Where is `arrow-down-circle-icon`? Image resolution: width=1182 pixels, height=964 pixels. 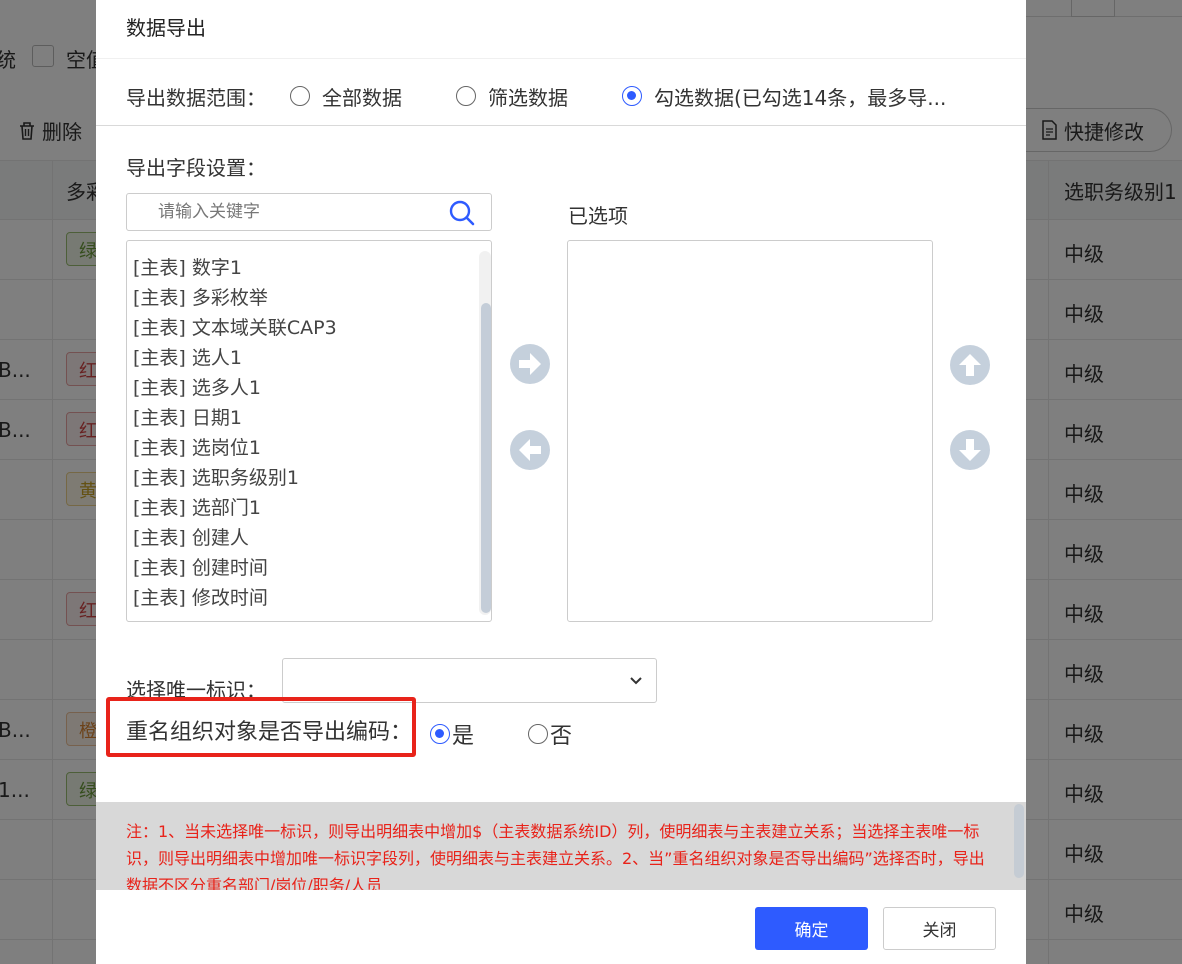 arrow-down-circle-icon is located at coordinates (970, 450).